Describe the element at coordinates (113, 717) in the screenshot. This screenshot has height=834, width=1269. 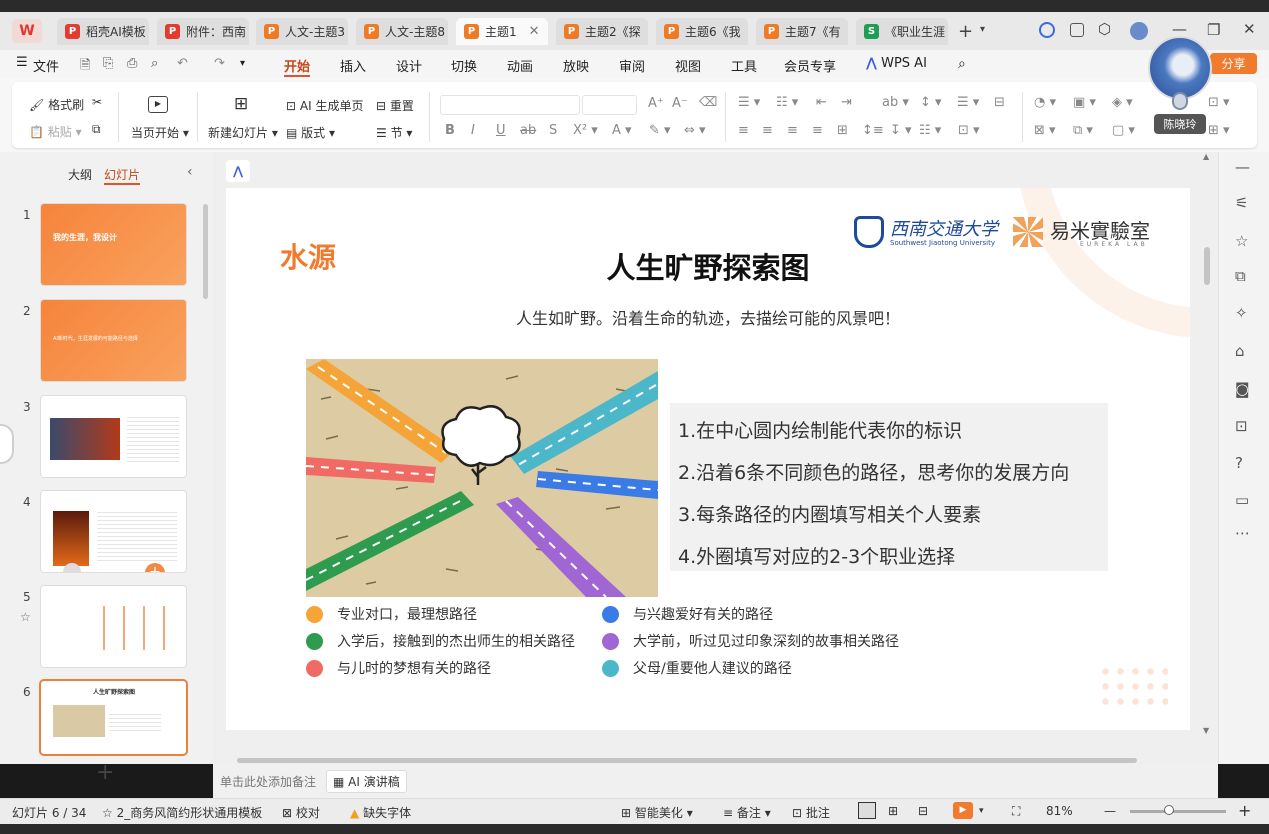
I see `slide-thumbnail-6: 人生旷野探索图` at that location.